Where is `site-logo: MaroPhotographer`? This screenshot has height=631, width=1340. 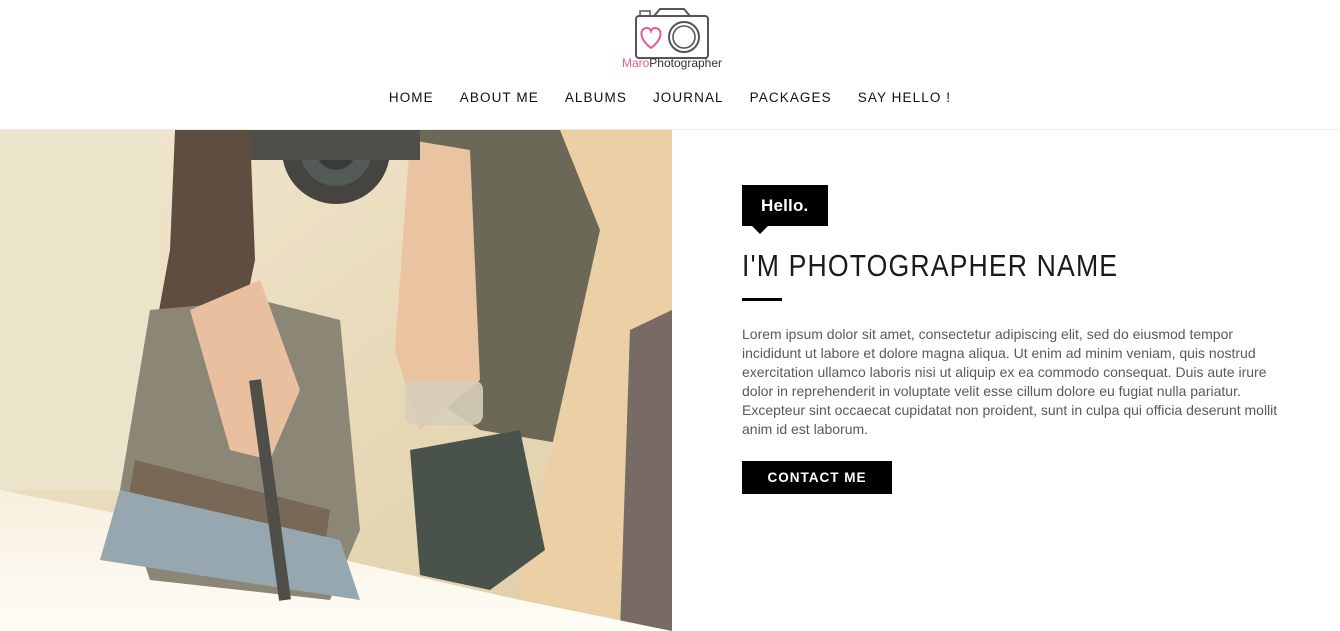 site-logo: MaroPhotographer is located at coordinates (672, 39).